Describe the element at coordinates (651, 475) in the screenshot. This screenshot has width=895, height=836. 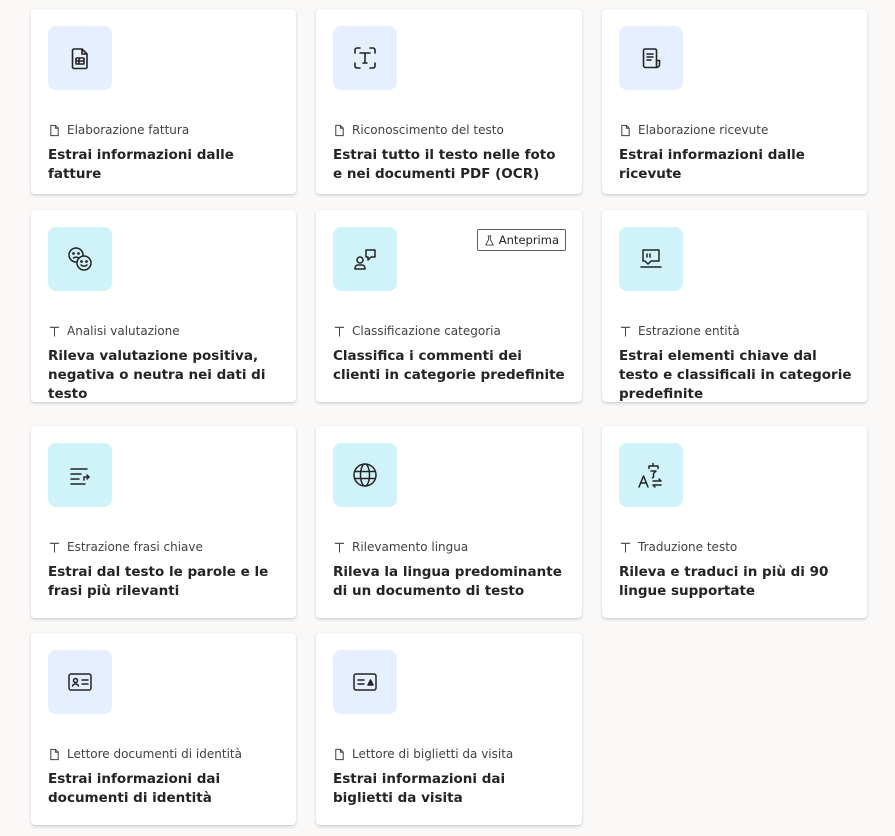
I see `translate-icon` at that location.